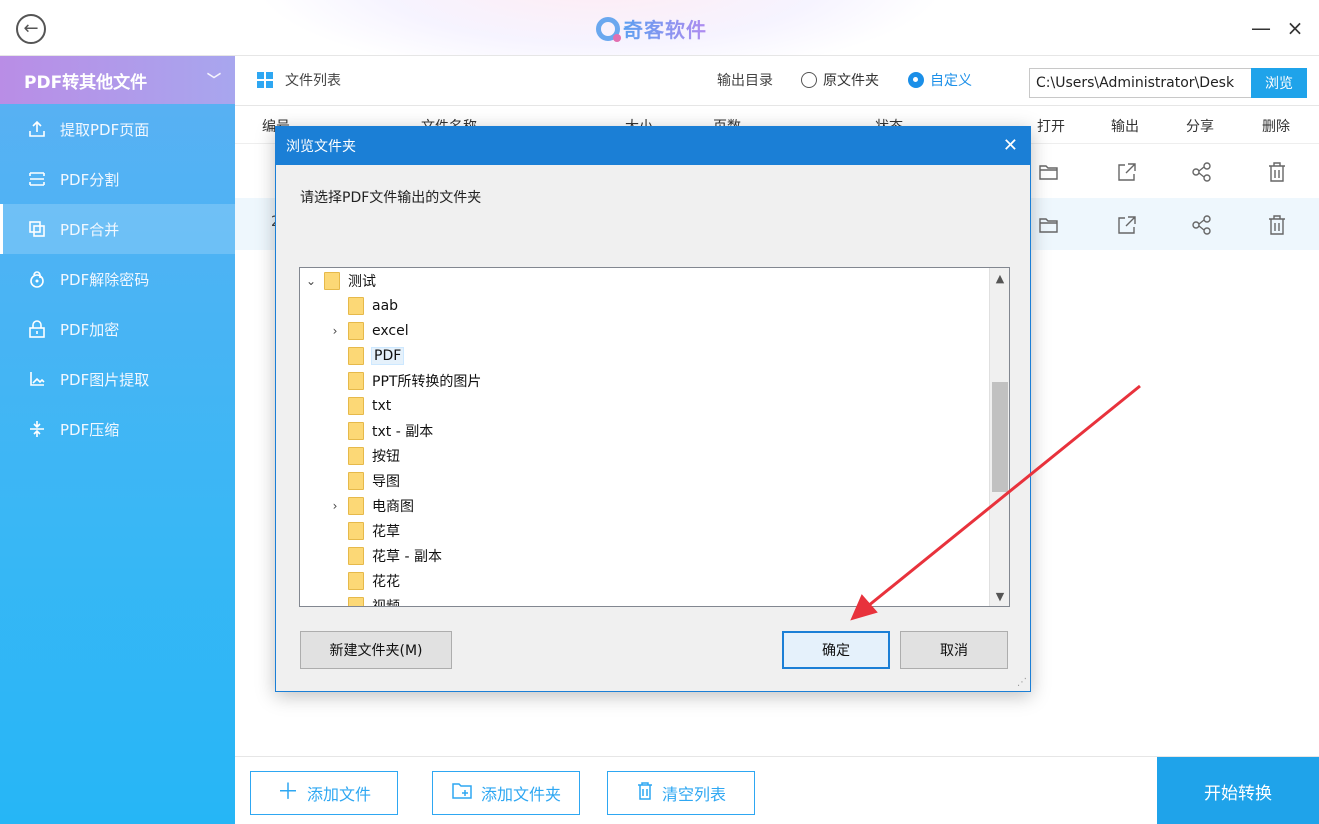 This screenshot has height=824, width=1319. Describe the element at coordinates (851, 81) in the screenshot. I see `radio-original-label: 原文件夹` at that location.